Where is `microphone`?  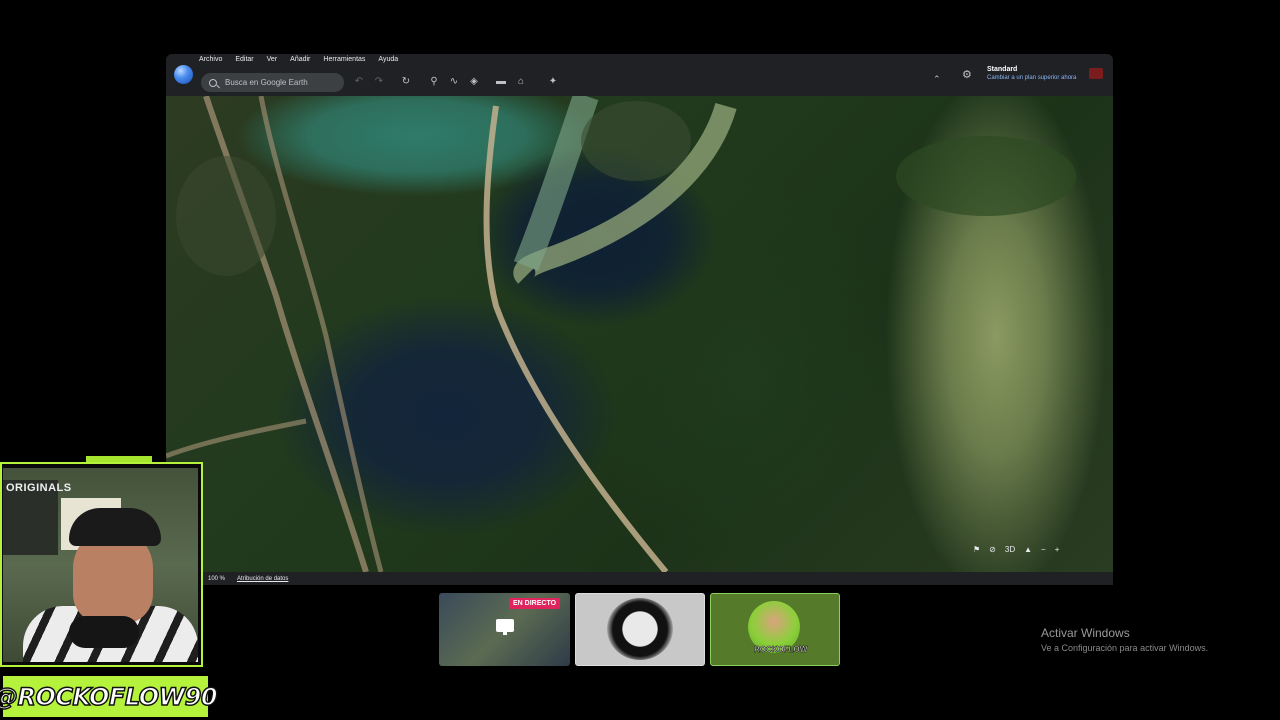 microphone is located at coordinates (104, 632).